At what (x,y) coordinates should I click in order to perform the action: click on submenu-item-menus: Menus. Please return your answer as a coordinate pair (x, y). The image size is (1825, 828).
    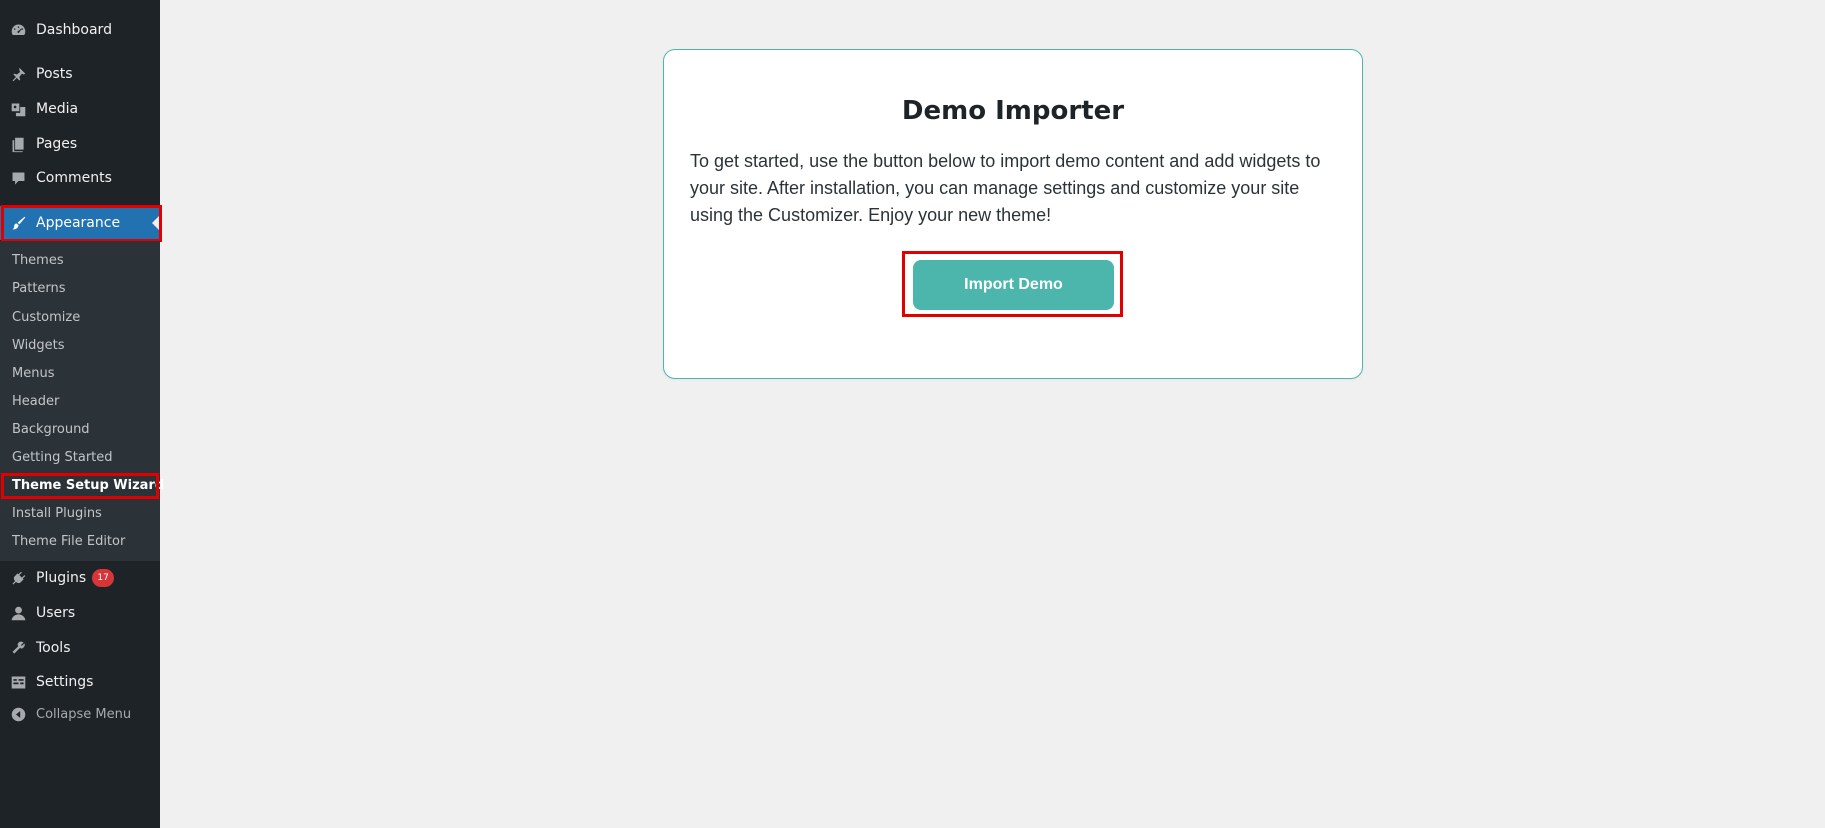
    Looking at the image, I should click on (80, 374).